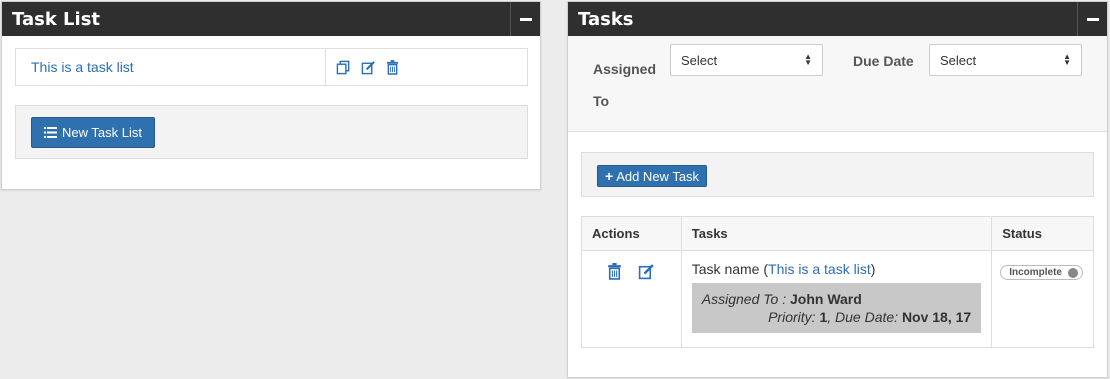 Image resolution: width=1110 pixels, height=379 pixels. I want to click on assigned-to-value: Select, so click(699, 60).